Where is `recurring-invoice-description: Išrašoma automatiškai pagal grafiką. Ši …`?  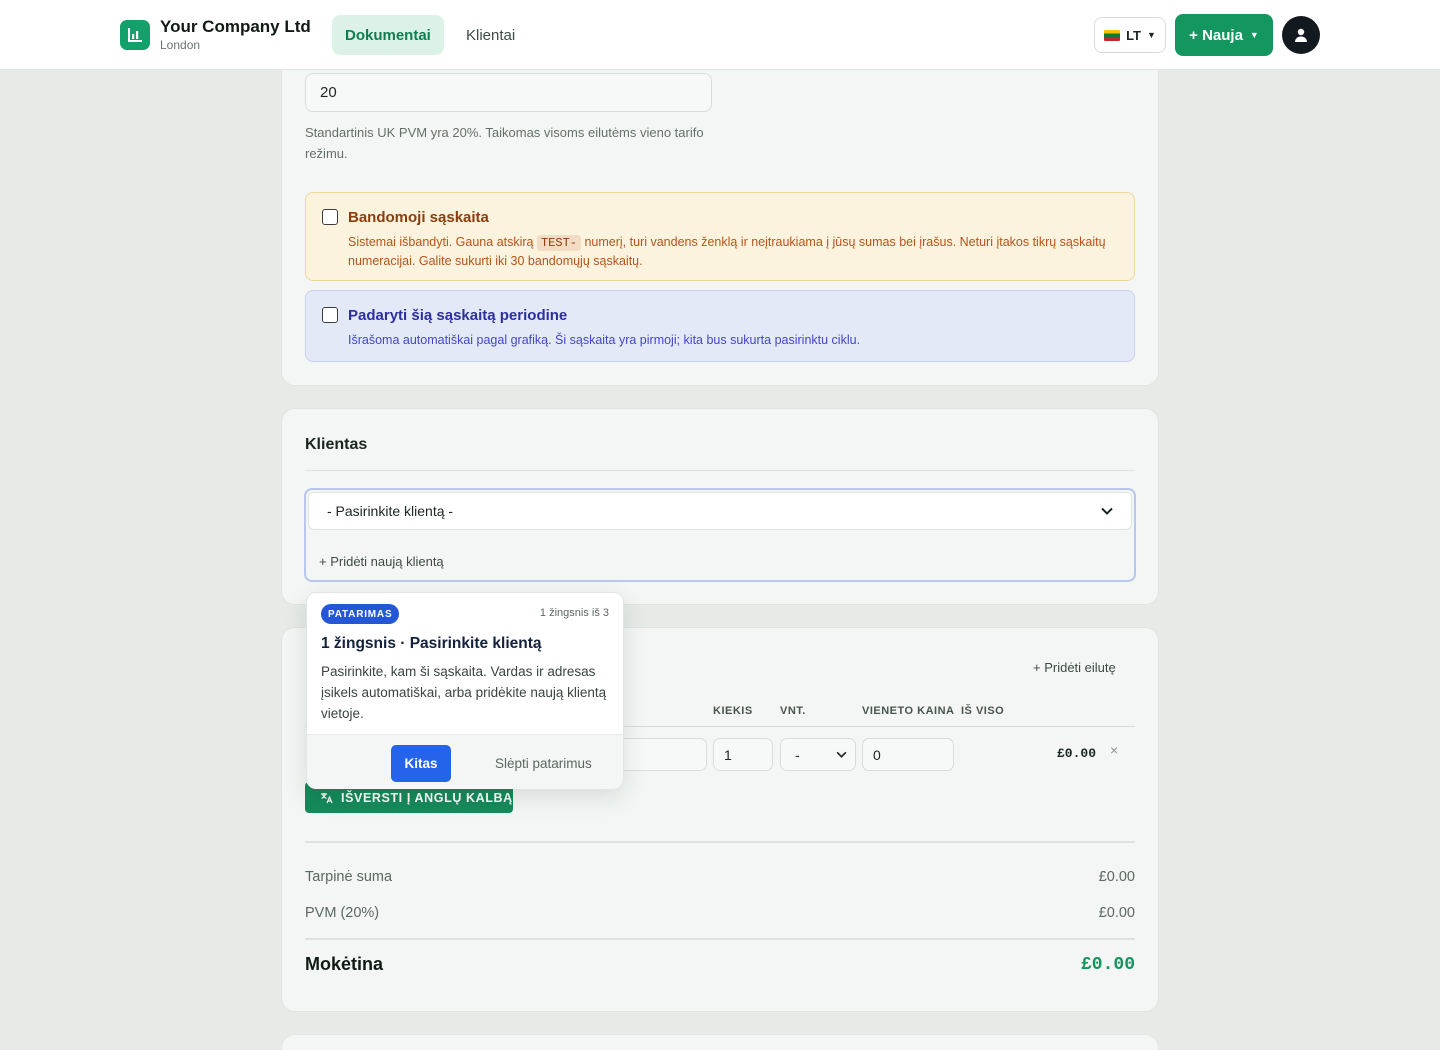
recurring-invoice-description: Išrašoma automatiškai pagal grafiką. Ši … is located at coordinates (604, 340).